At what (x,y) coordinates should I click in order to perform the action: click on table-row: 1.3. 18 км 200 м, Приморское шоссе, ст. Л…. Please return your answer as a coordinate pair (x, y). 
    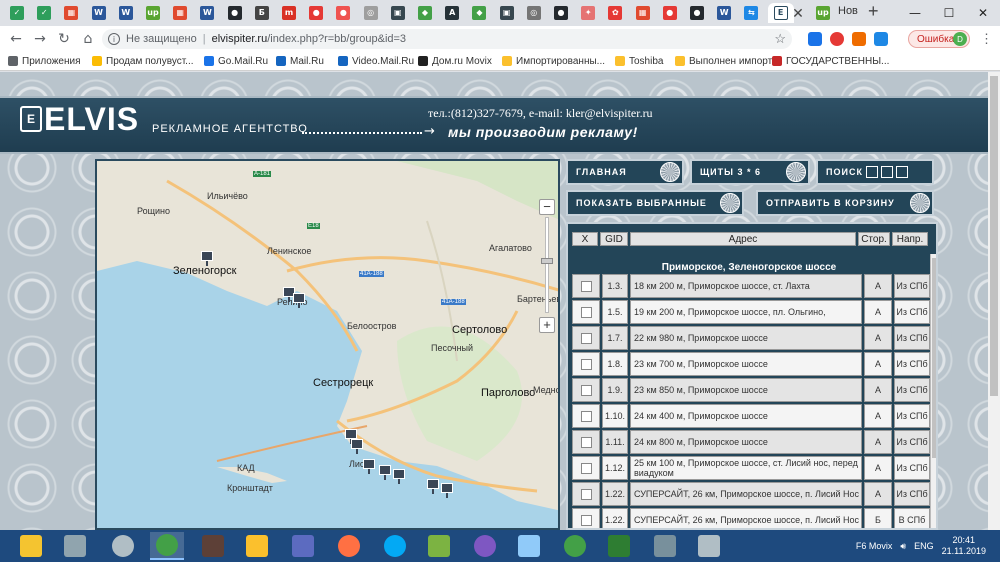
    Looking at the image, I should click on (751, 286).